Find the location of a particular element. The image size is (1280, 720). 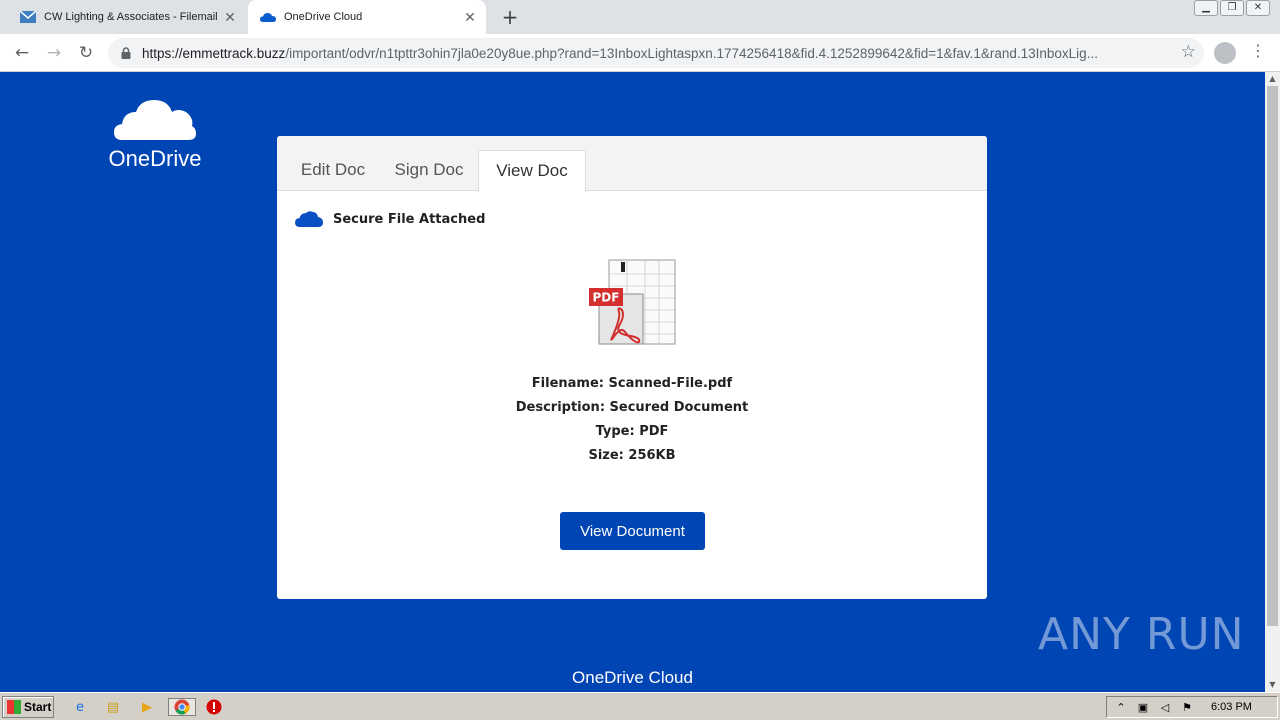

onedrive-logo: OneDrive is located at coordinates (155, 134).